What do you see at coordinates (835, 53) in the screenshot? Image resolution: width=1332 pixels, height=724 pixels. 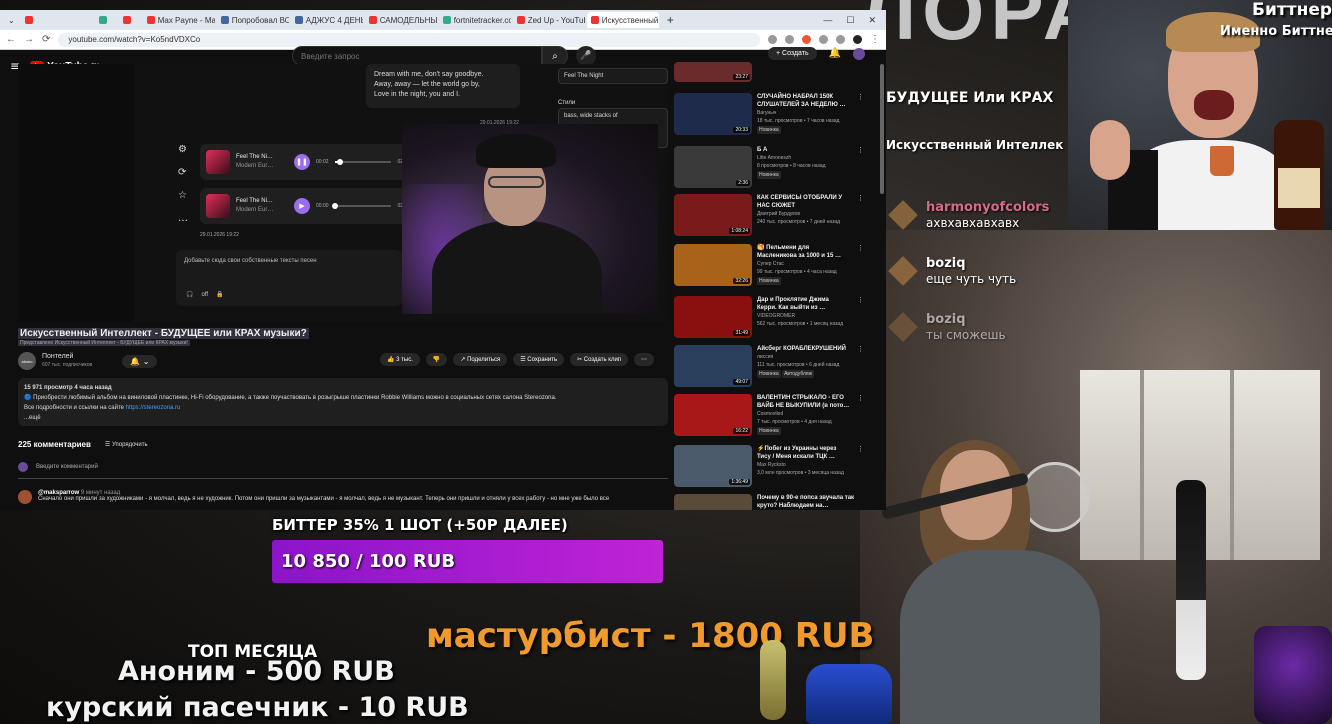 I see `bell-icon: 🔔` at bounding box center [835, 53].